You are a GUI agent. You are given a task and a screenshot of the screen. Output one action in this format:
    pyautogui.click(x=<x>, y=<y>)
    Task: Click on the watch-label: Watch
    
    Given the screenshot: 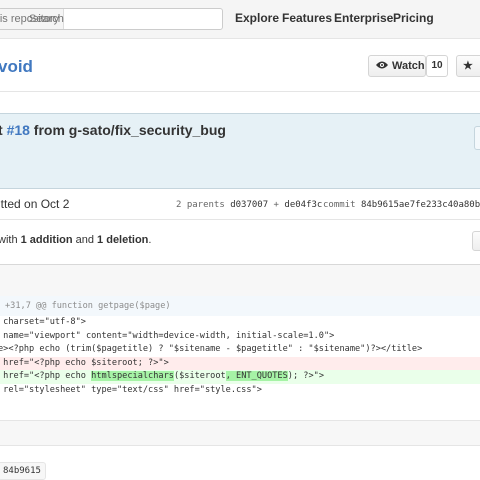 What is the action you would take?
    pyautogui.click(x=408, y=66)
    